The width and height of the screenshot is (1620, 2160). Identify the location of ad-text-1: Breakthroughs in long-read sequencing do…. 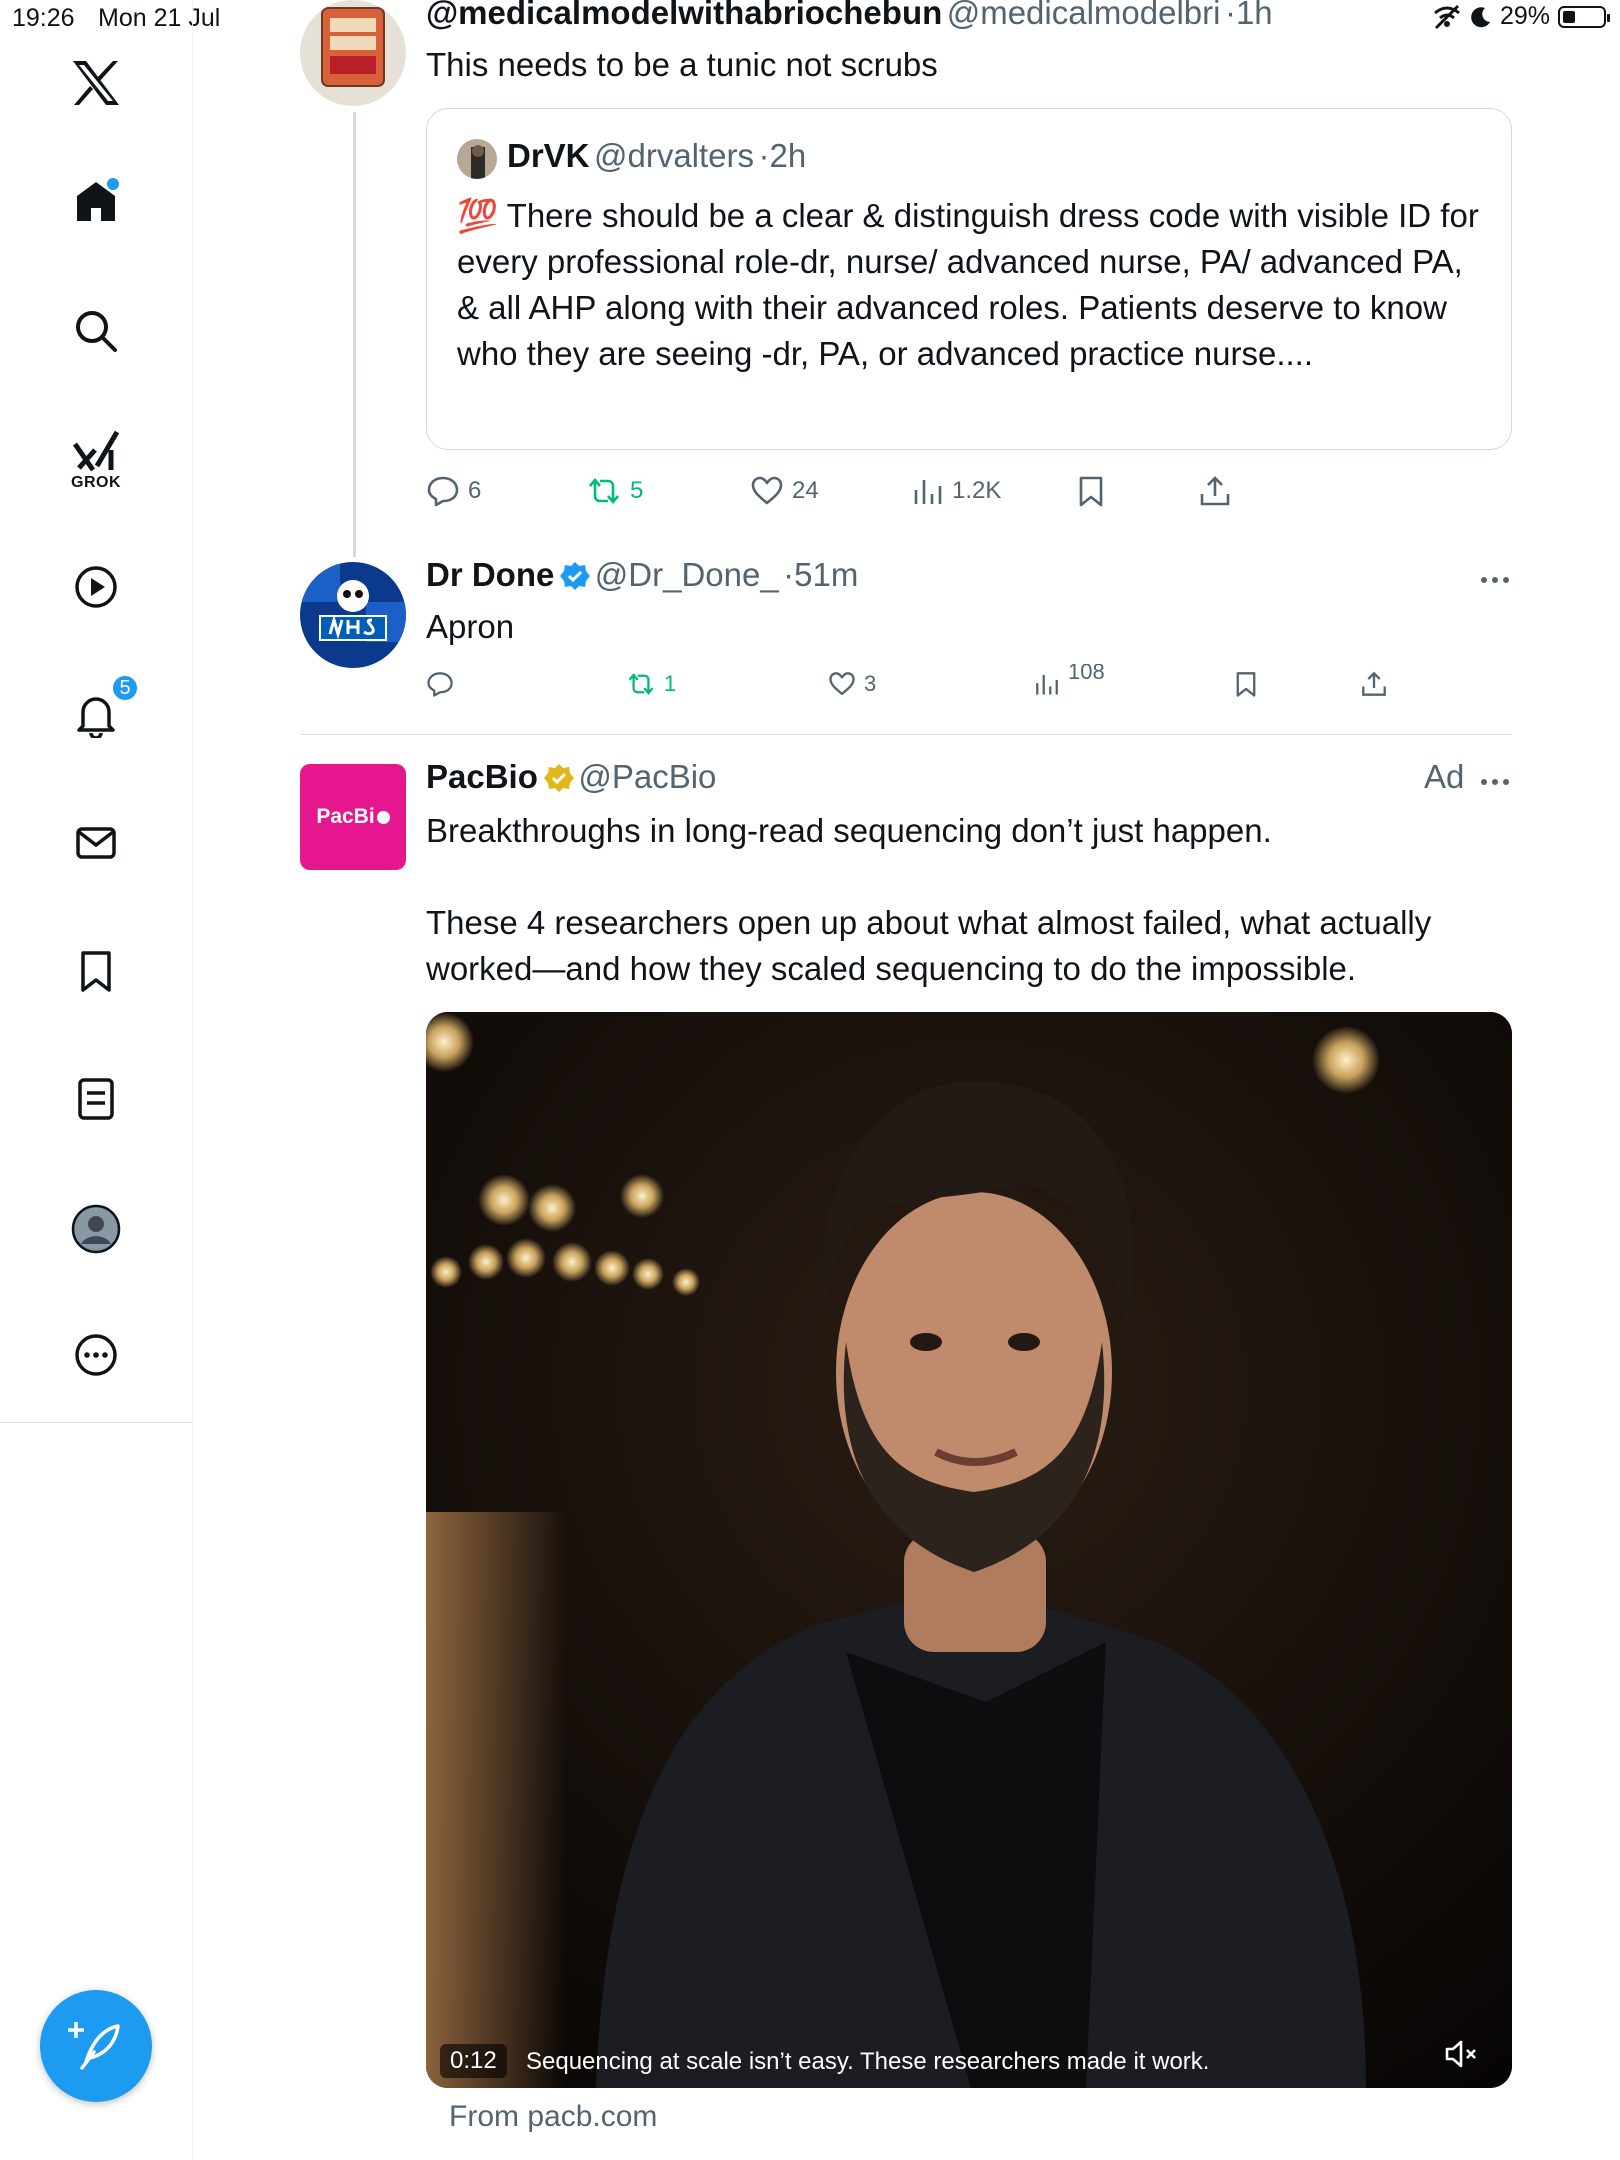
(849, 830).